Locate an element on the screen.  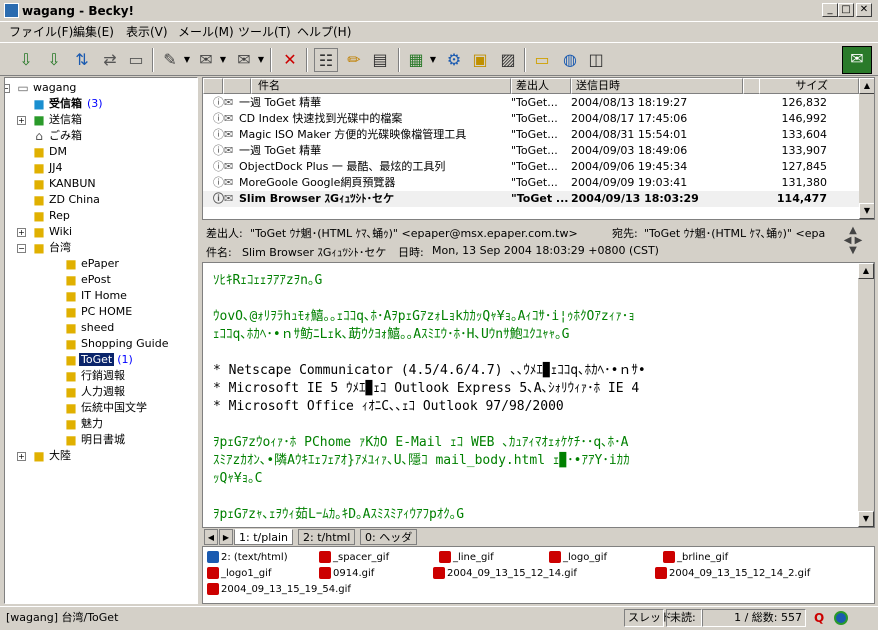
edit-icon: ✏ is located at coordinates (354, 60).